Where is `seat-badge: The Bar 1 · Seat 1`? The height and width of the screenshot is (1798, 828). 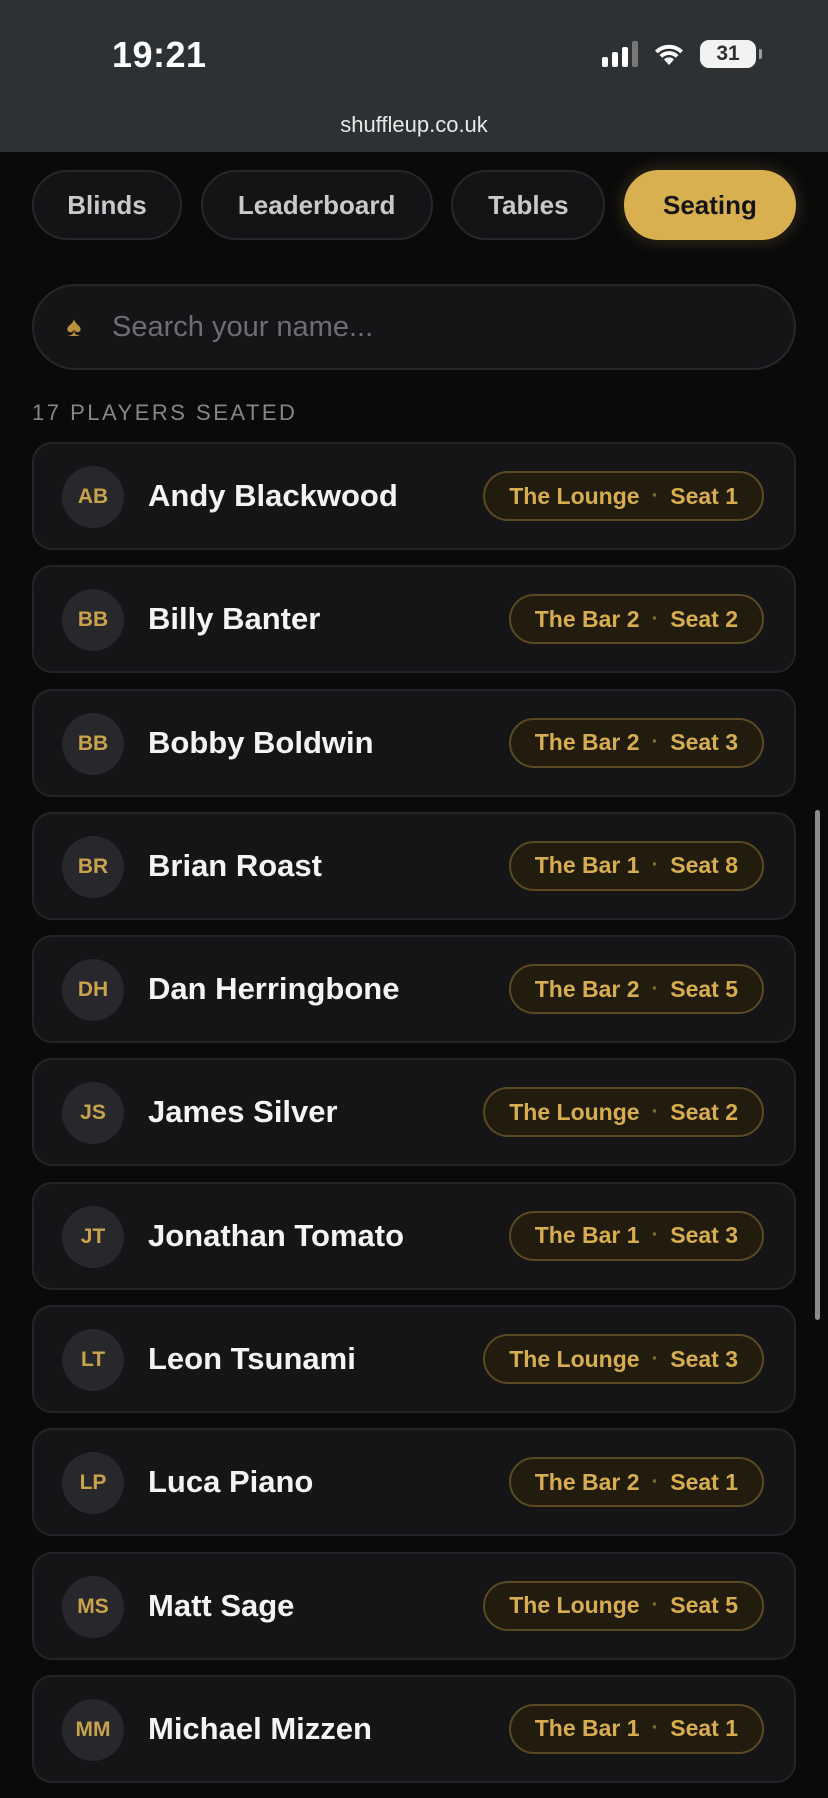 seat-badge: The Bar 1 · Seat 1 is located at coordinates (636, 1728).